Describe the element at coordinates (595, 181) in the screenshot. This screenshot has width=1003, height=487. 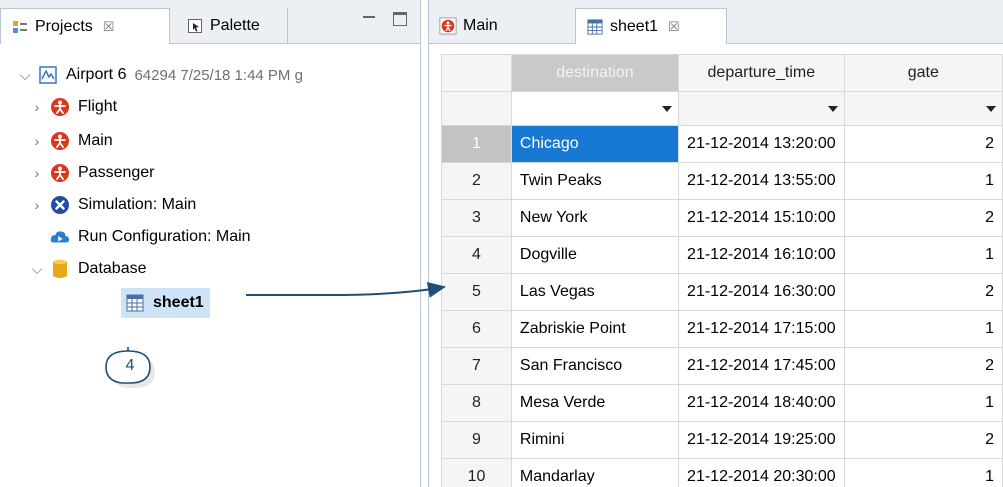
I see `cell-destination: Twin Peaks` at that location.